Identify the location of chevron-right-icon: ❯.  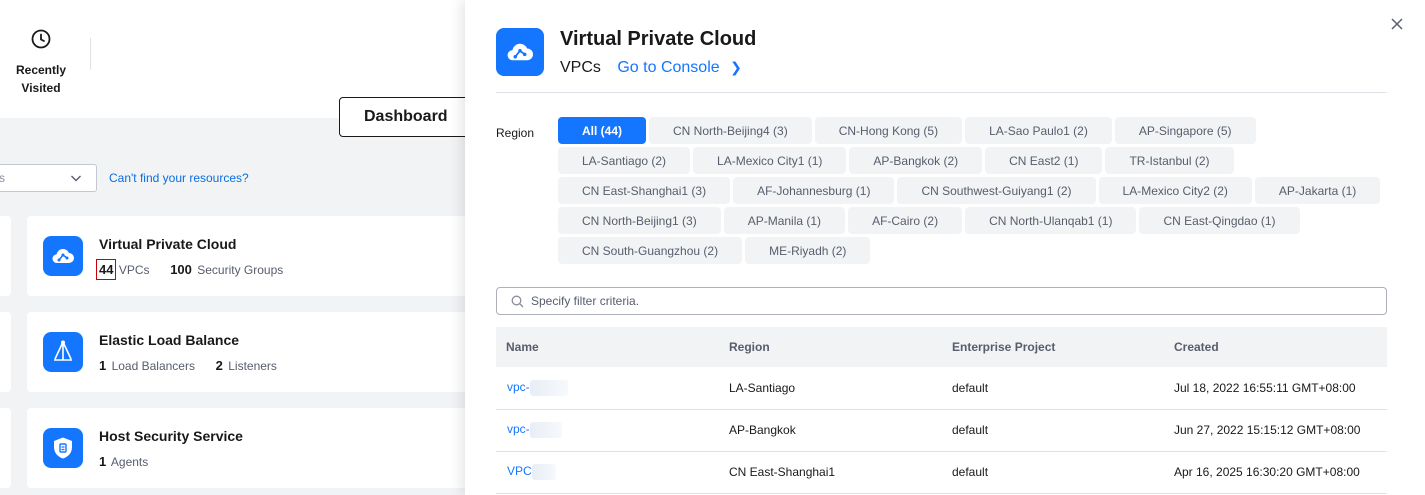
(736, 67).